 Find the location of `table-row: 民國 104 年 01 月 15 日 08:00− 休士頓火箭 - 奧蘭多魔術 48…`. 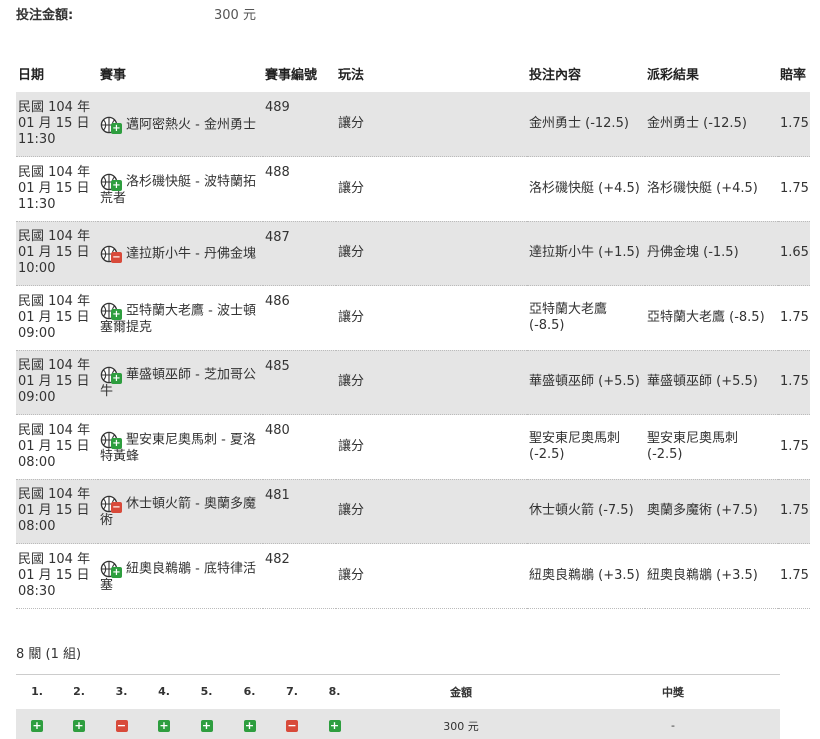

table-row: 民國 104 年 01 月 15 日 08:00− 休士頓火箭 - 奧蘭多魔術 48… is located at coordinates (413, 511).